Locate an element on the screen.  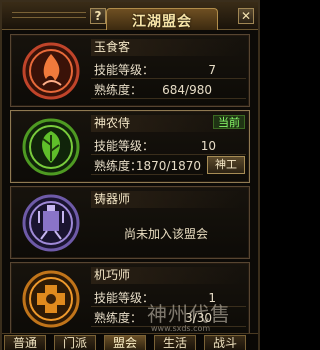
skill-level-row: 技能等级： 7 is located at coordinates (168, 70).